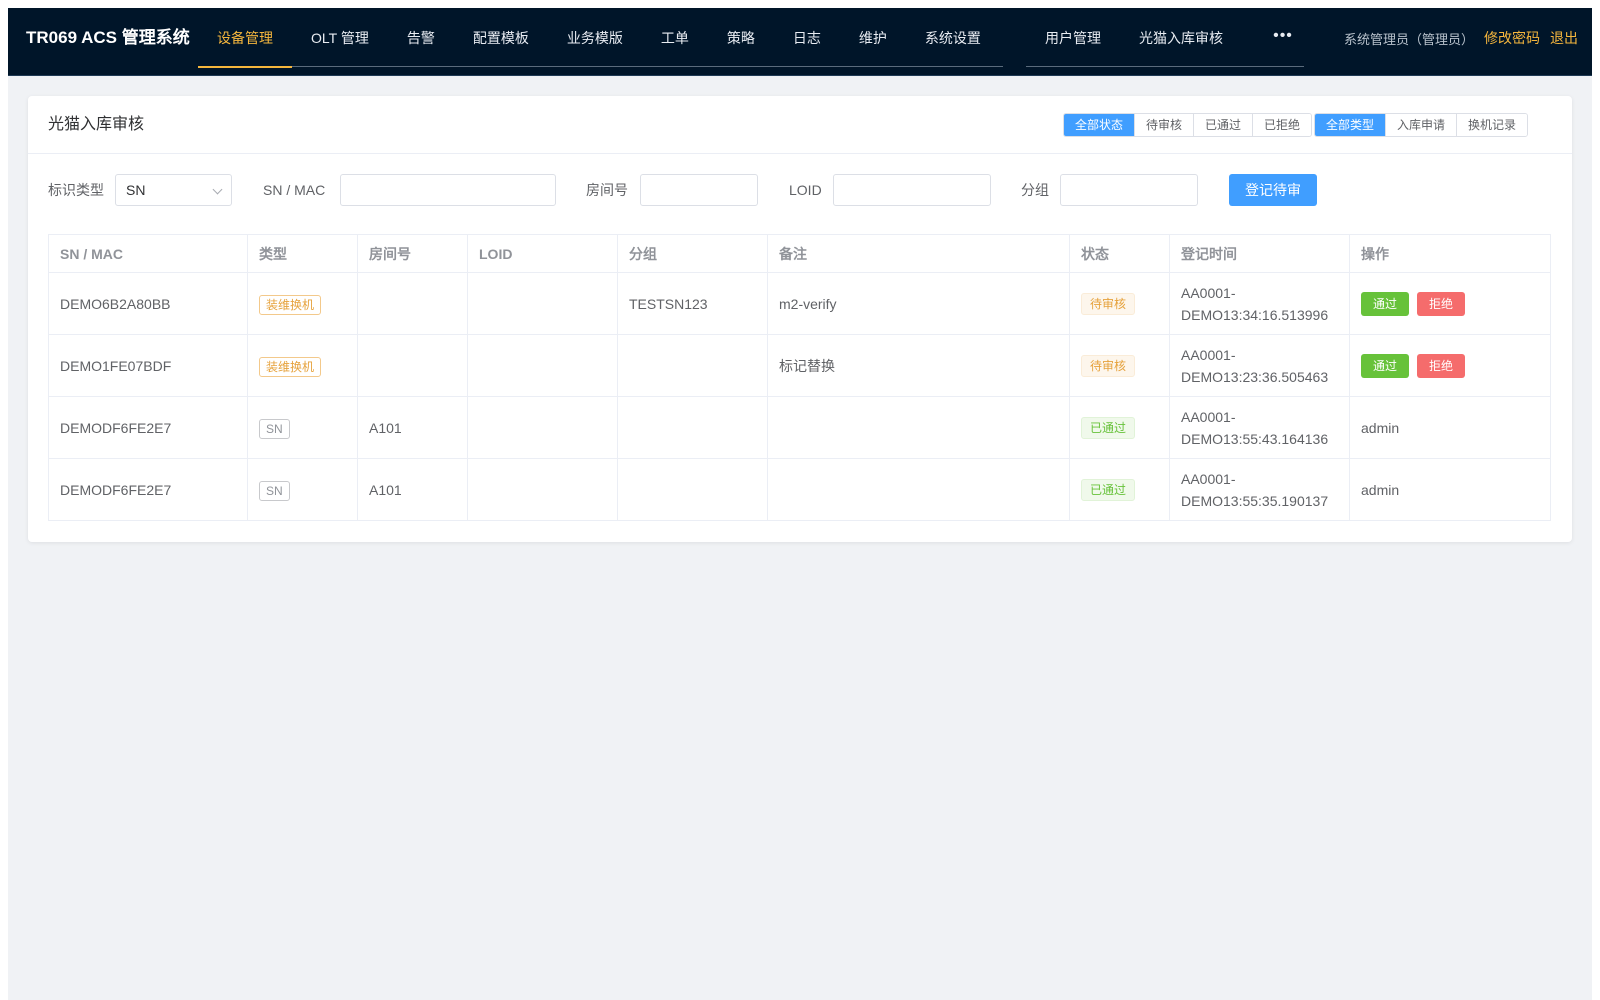 The height and width of the screenshot is (1000, 1600). What do you see at coordinates (912, 190) in the screenshot?
I see `loid-input` at bounding box center [912, 190].